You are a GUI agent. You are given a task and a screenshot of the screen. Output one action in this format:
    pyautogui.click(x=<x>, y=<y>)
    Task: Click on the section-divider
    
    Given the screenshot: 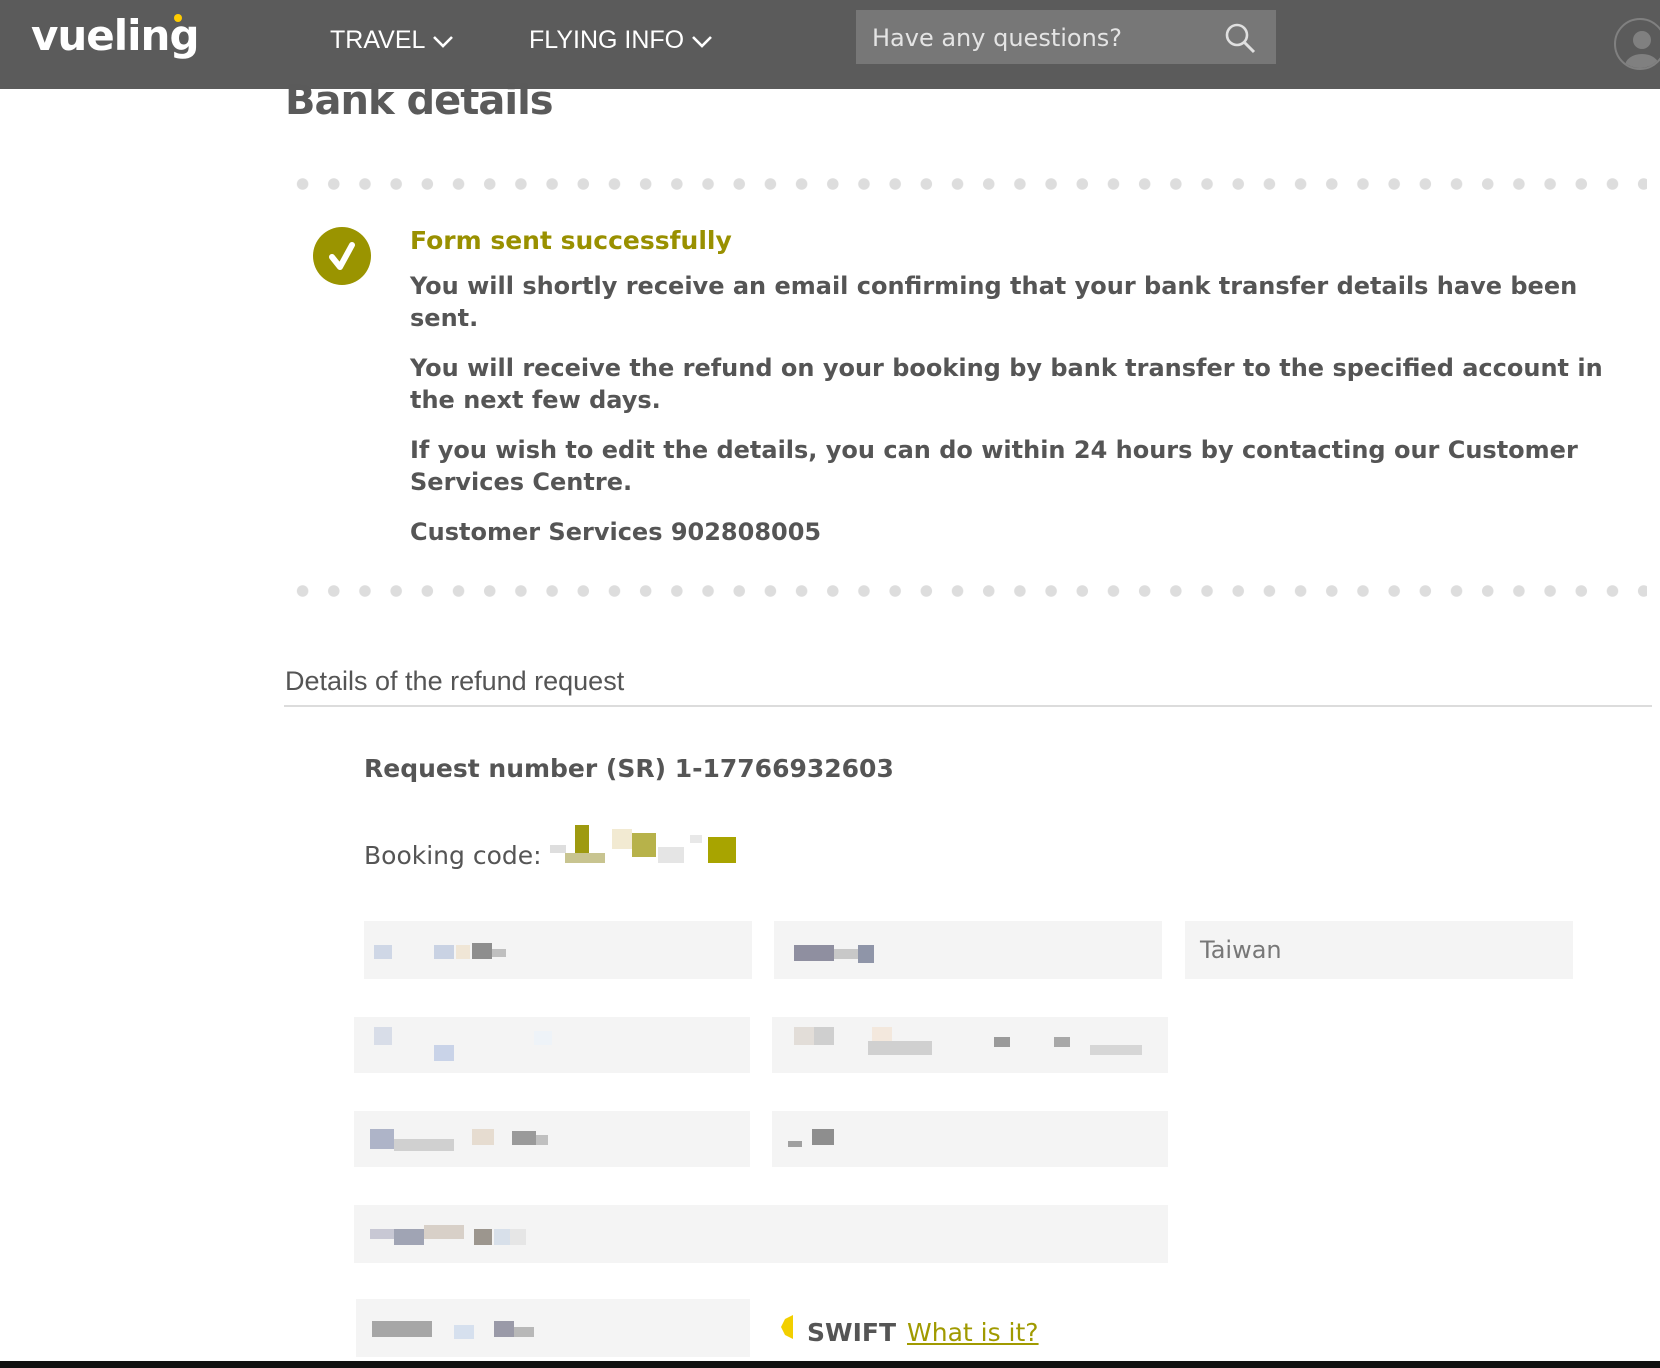 What is the action you would take?
    pyautogui.click(x=968, y=706)
    